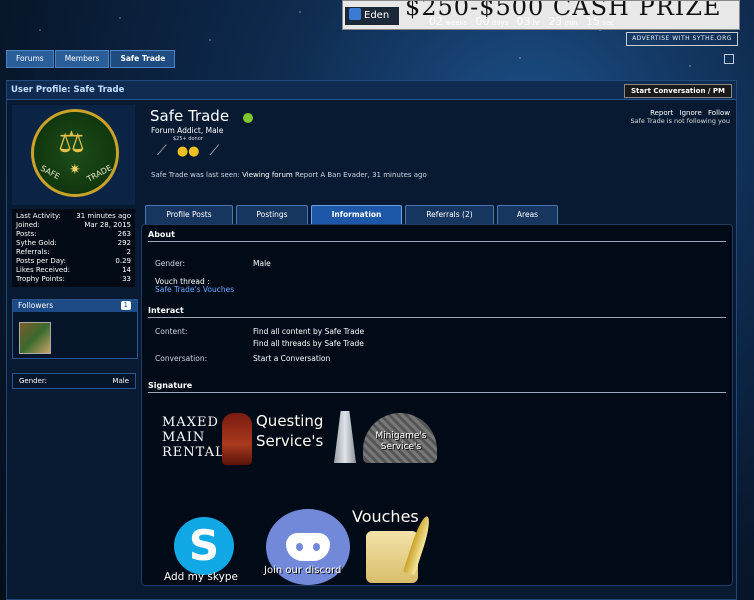  Describe the element at coordinates (74, 381) in the screenshot. I see `sidebar-gender: Gender: Male` at that location.